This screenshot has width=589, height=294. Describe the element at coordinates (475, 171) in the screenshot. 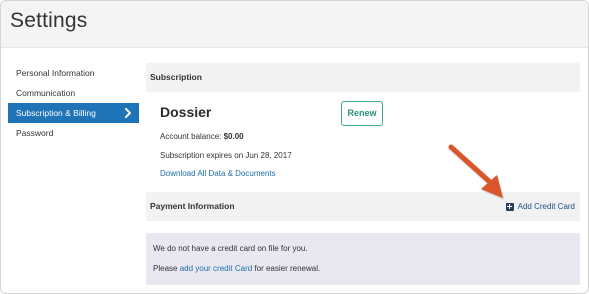

I see `arrow-icon` at that location.